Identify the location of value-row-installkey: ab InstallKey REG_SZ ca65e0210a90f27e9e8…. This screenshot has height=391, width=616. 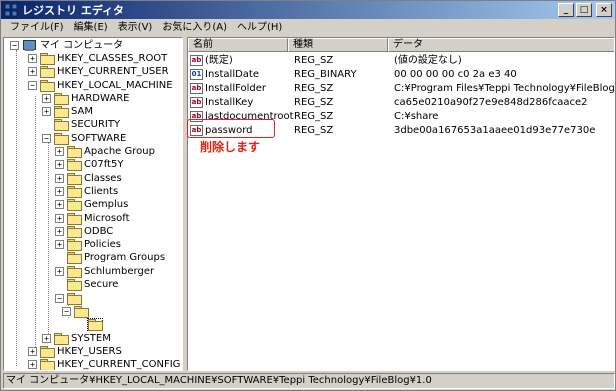
(389, 102).